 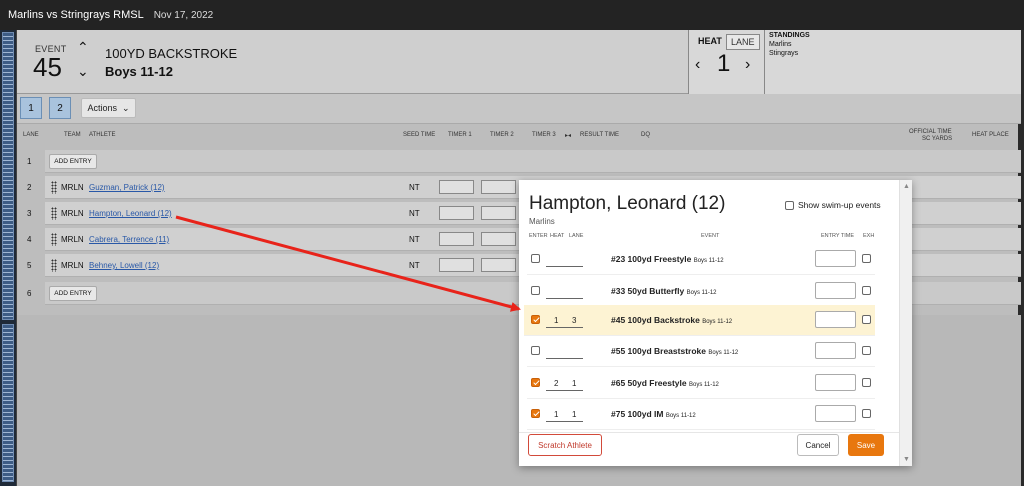 I want to click on athlete-link: Cabrera, Terrence (11), so click(x=129, y=239).